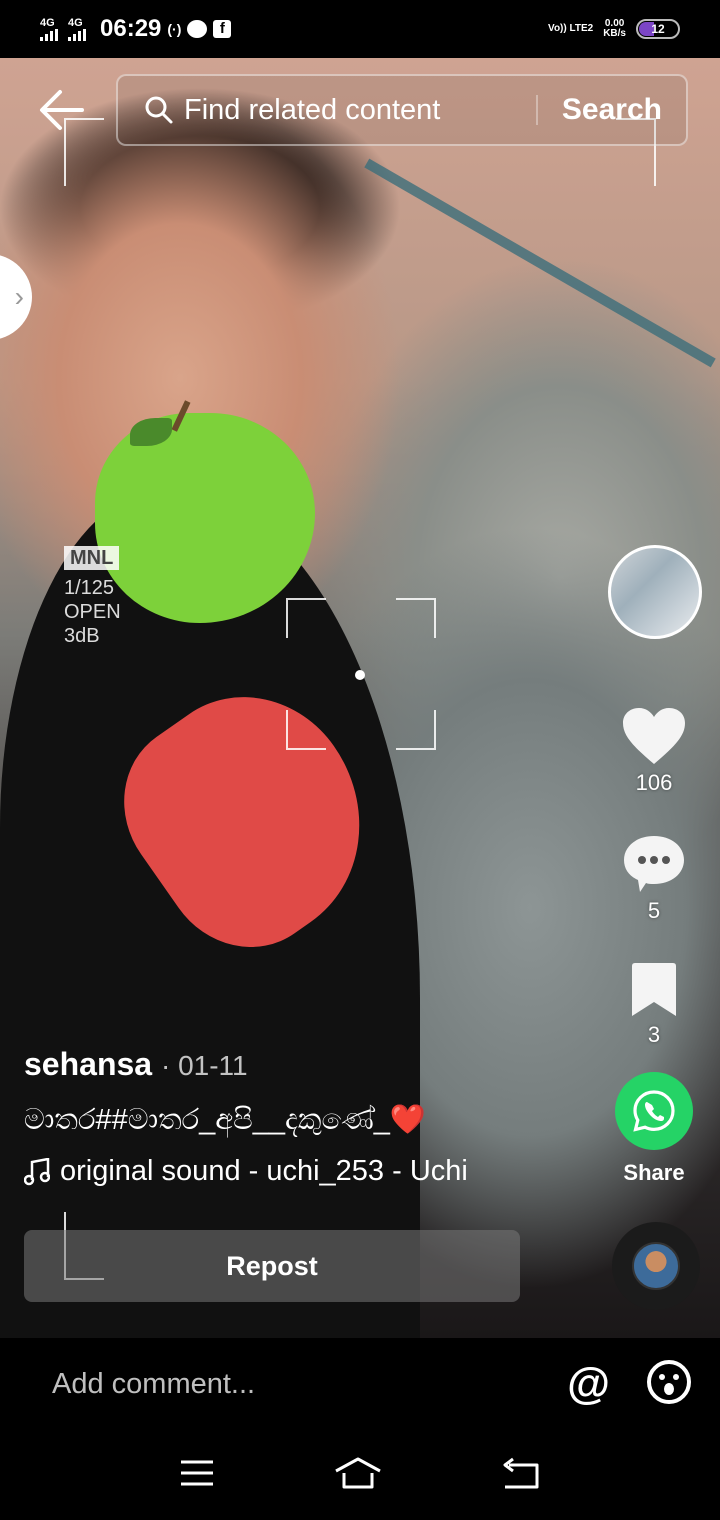 The height and width of the screenshot is (1520, 720). I want to click on hotspot-icon: (·), so click(174, 29).